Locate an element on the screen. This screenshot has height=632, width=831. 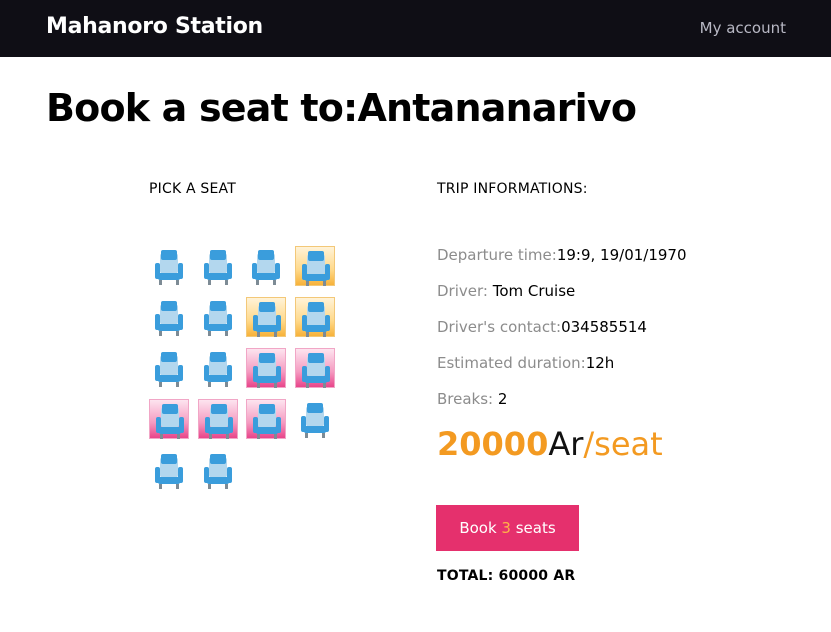
page-title: Book a seat to:Antananarivo is located at coordinates (341, 108).